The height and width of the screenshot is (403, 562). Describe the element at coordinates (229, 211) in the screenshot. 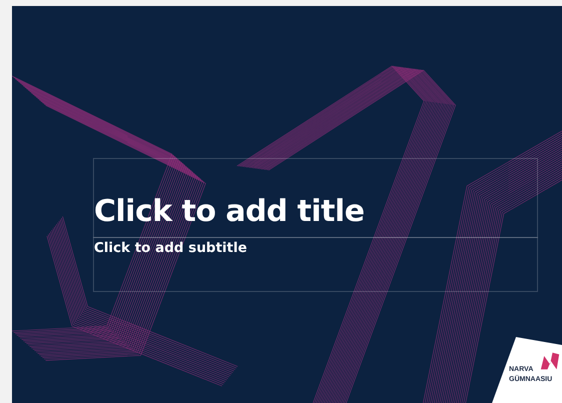

I see `title-text: Click to add title` at that location.